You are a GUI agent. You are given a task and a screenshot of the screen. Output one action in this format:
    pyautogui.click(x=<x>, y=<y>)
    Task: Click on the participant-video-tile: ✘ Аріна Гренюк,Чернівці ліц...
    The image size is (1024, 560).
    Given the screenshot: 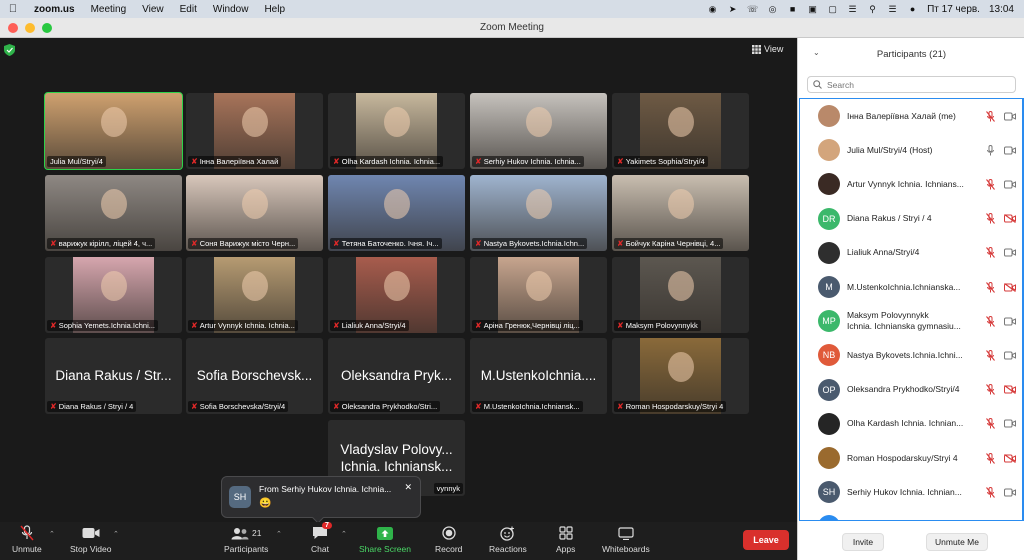 What is the action you would take?
    pyautogui.click(x=538, y=295)
    